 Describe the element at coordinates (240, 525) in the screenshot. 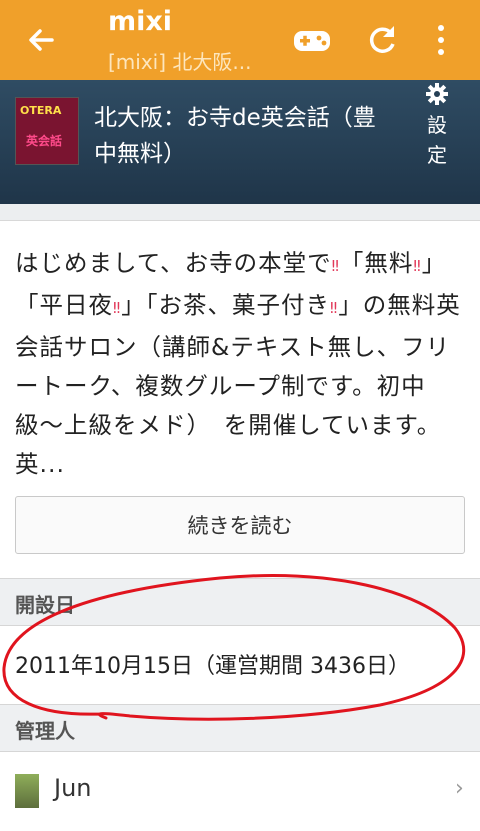

I see `read-more-button: 続きを読む` at that location.